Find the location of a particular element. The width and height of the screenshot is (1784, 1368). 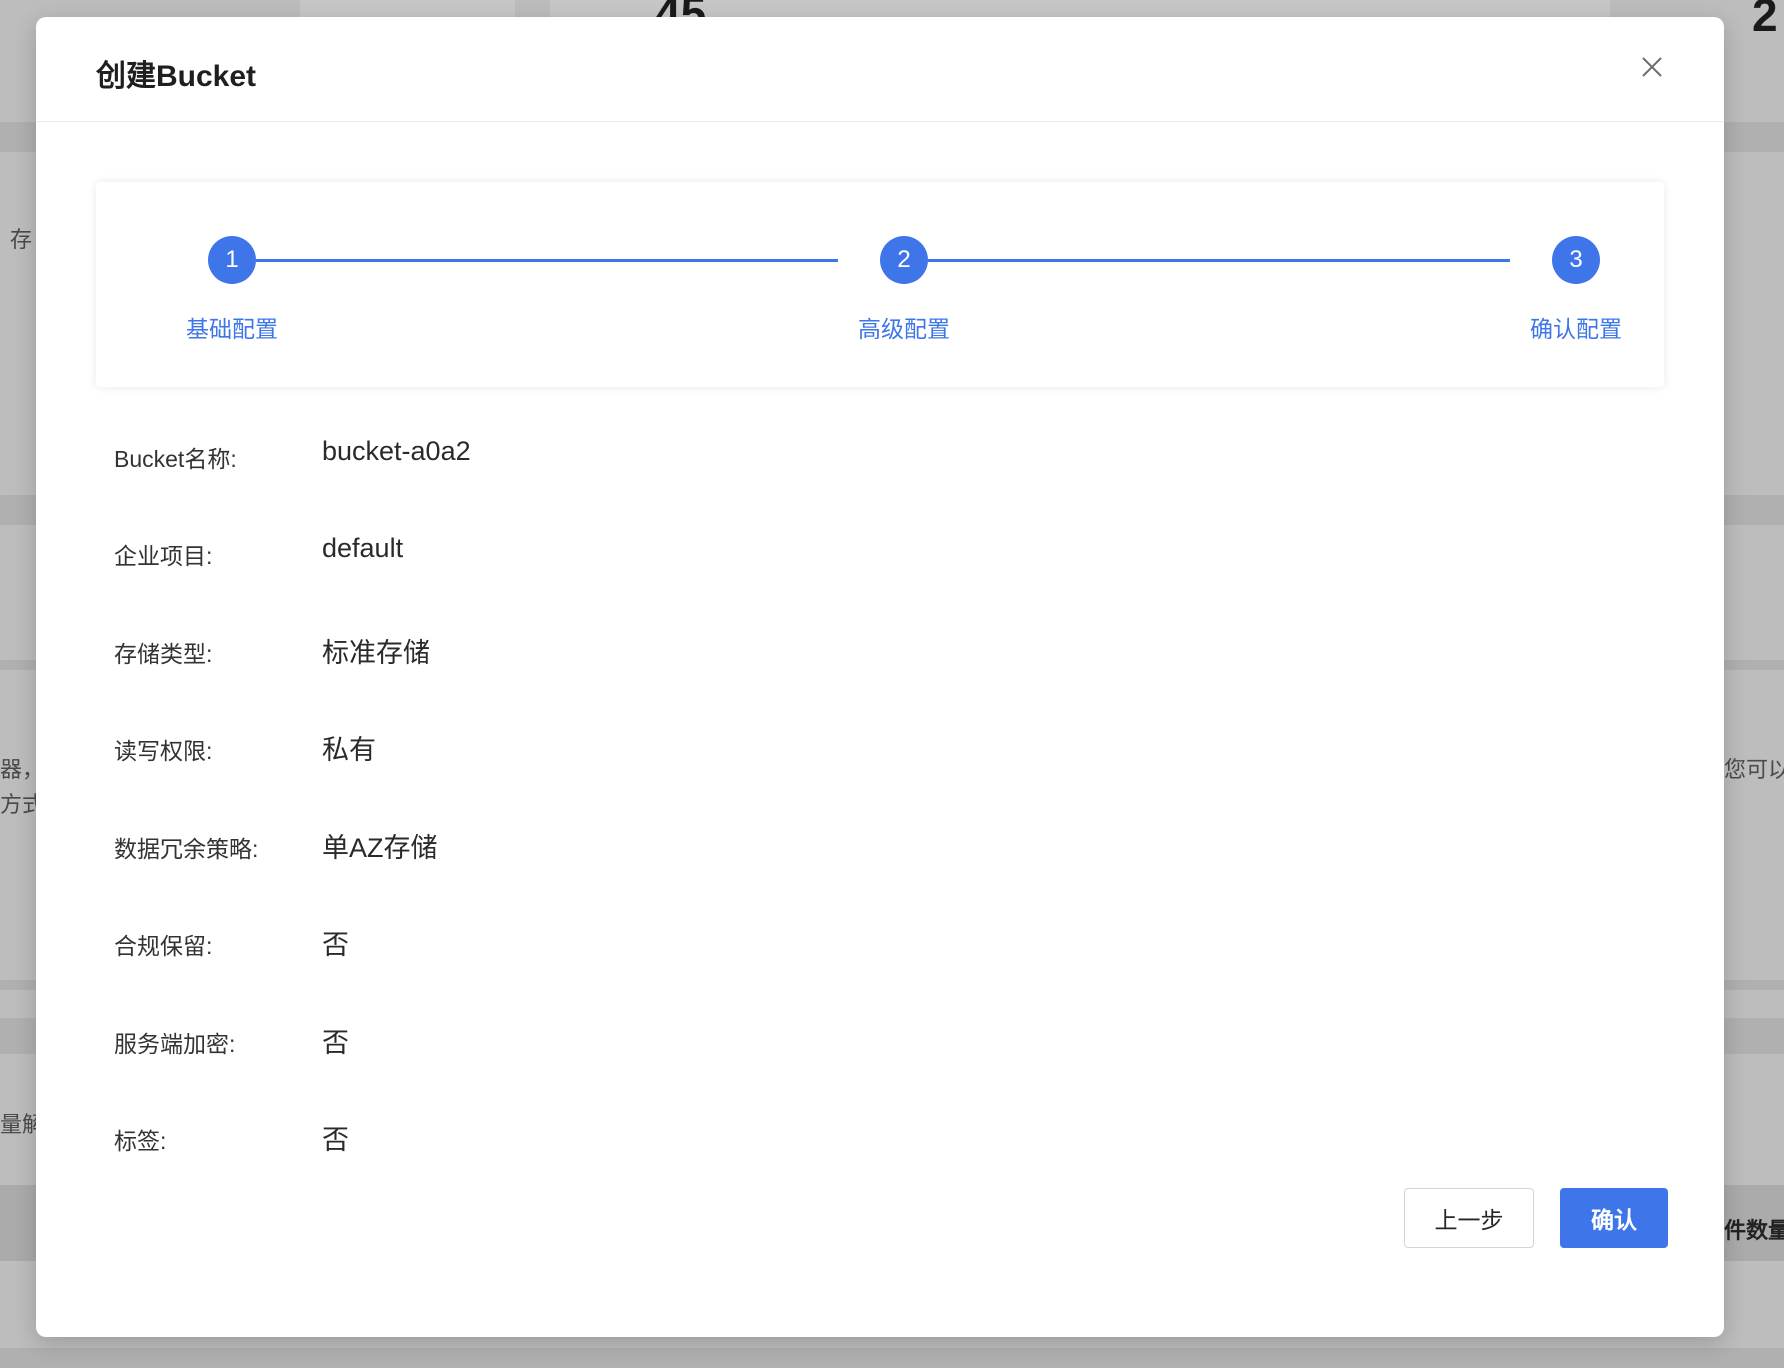

bg-fragment: 您可以 is located at coordinates (1754, 769).